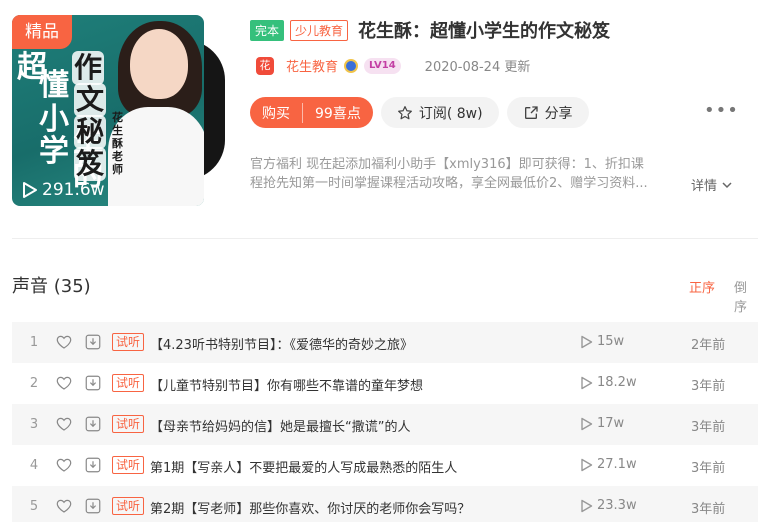 This screenshot has height=522, width=758. I want to click on finished-tag: 完本, so click(267, 30).